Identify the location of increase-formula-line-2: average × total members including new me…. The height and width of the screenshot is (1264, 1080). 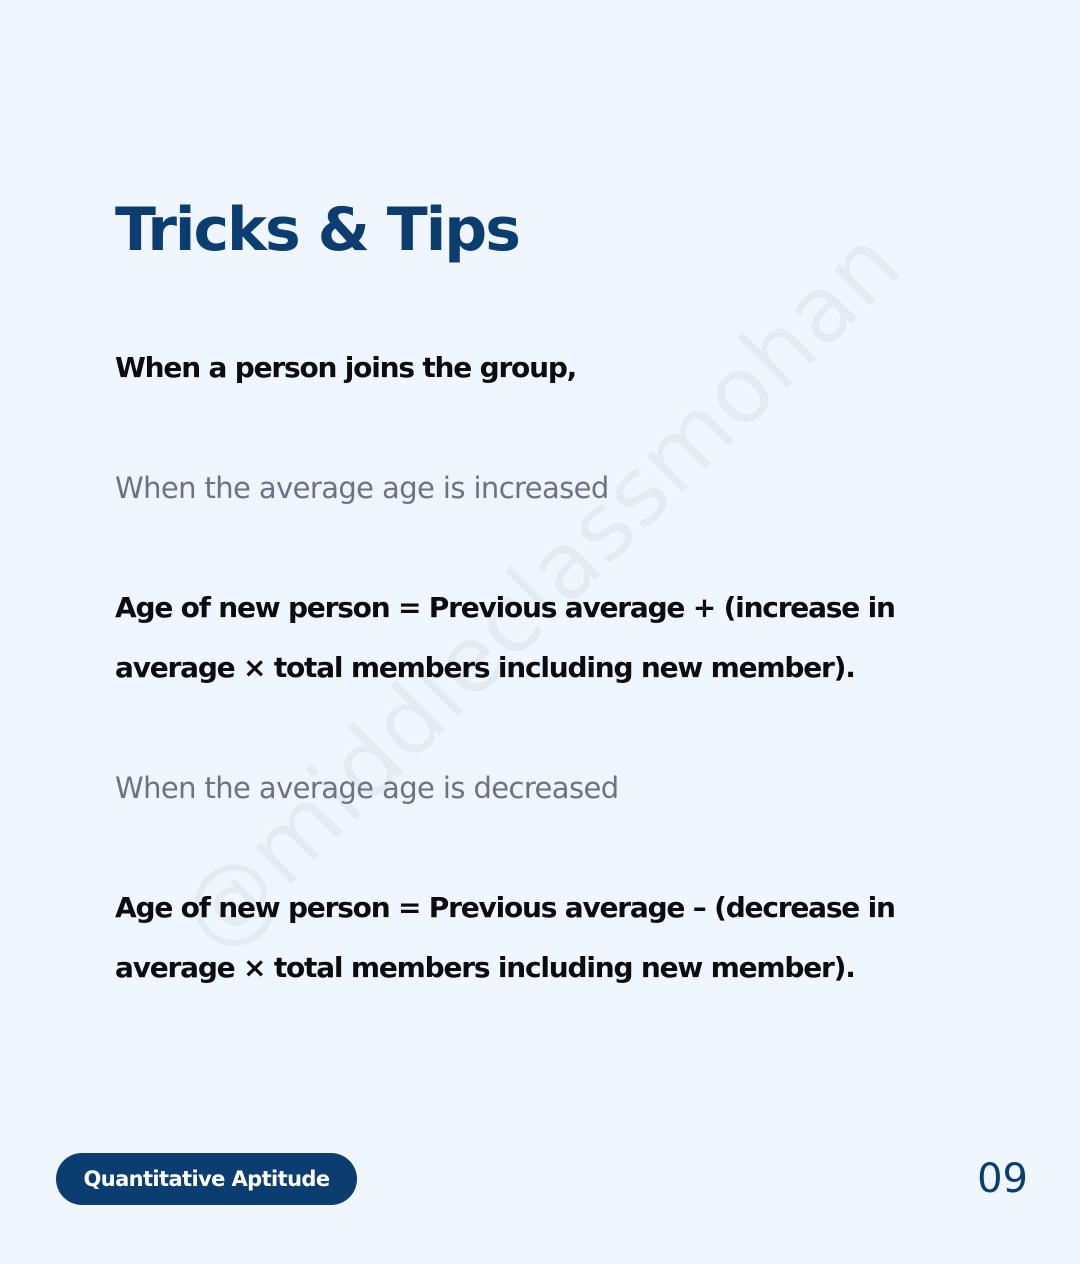
(485, 667).